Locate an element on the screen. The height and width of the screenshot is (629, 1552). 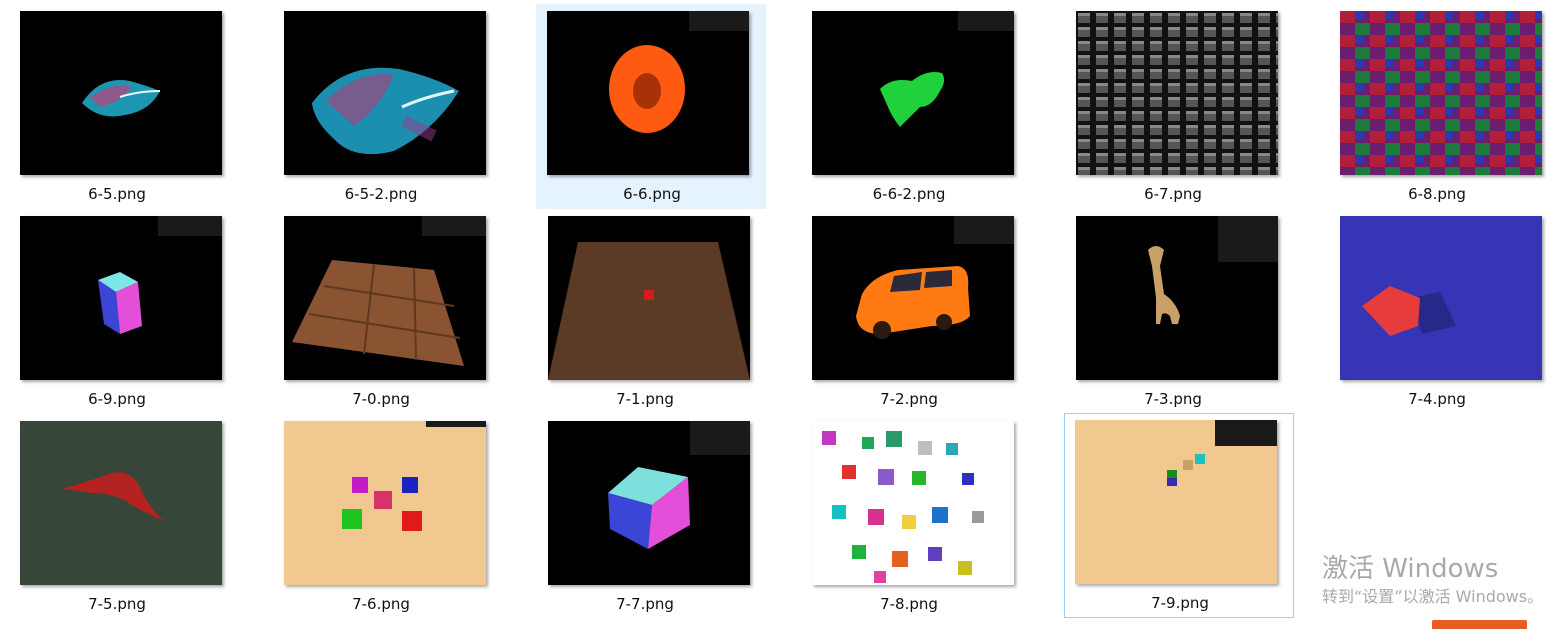
file-tile-7-9: 7-9.png is located at coordinates (1179, 515).